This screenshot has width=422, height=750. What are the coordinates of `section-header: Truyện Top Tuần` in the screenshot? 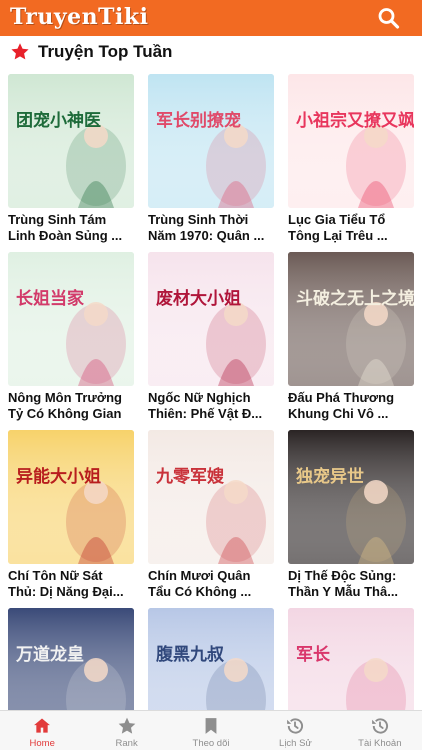 It's located at (91, 52).